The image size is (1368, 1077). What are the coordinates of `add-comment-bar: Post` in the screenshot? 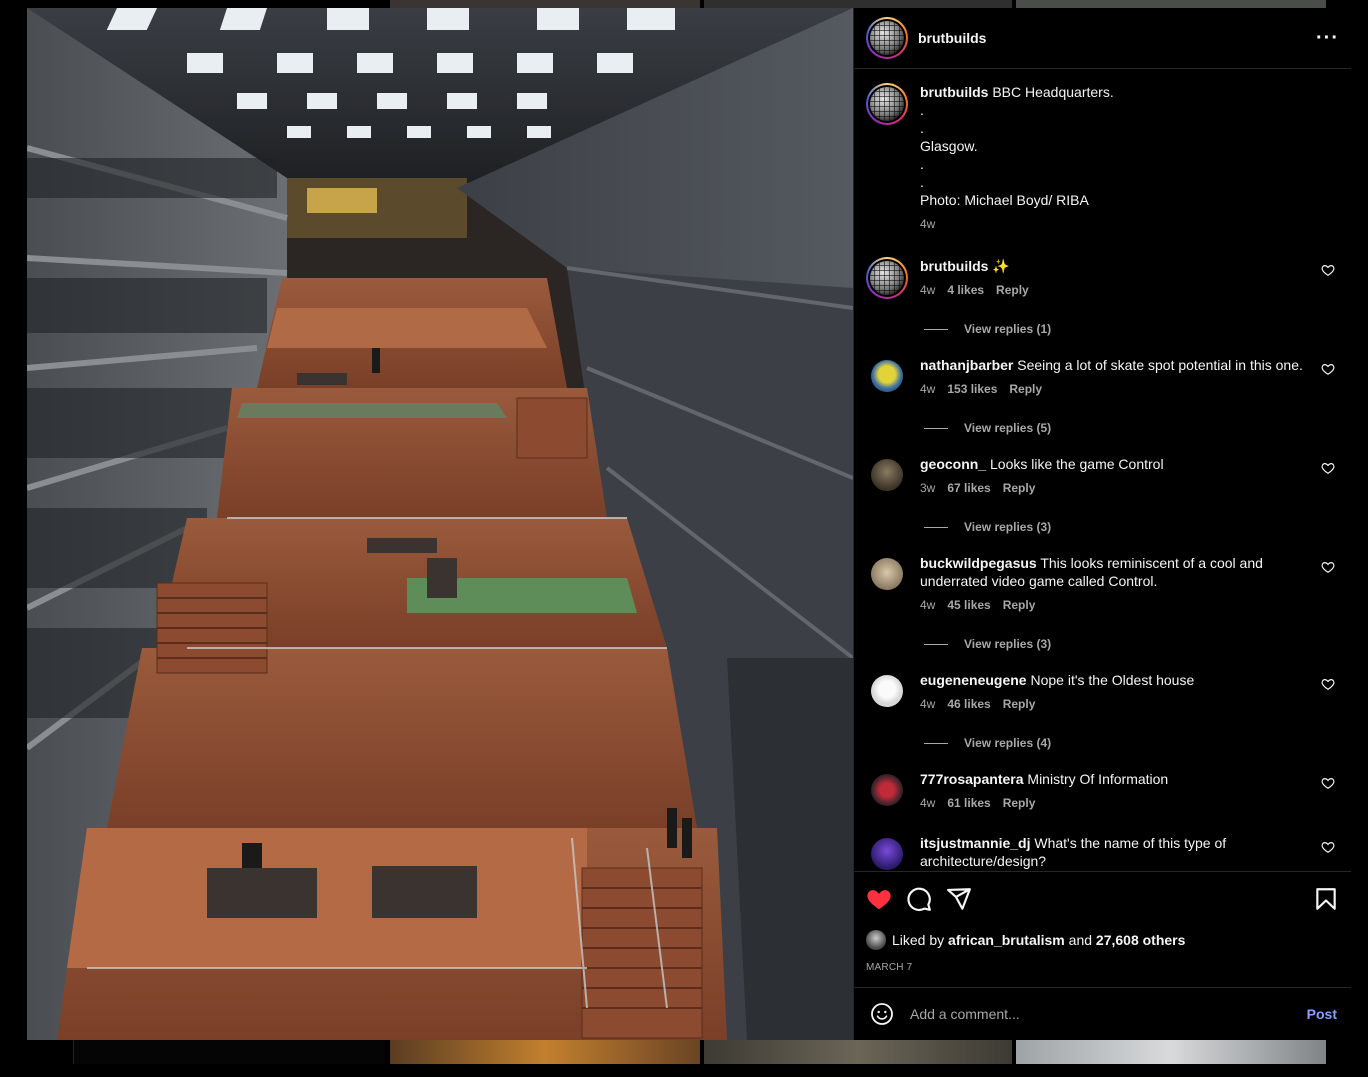 It's located at (1102, 1013).